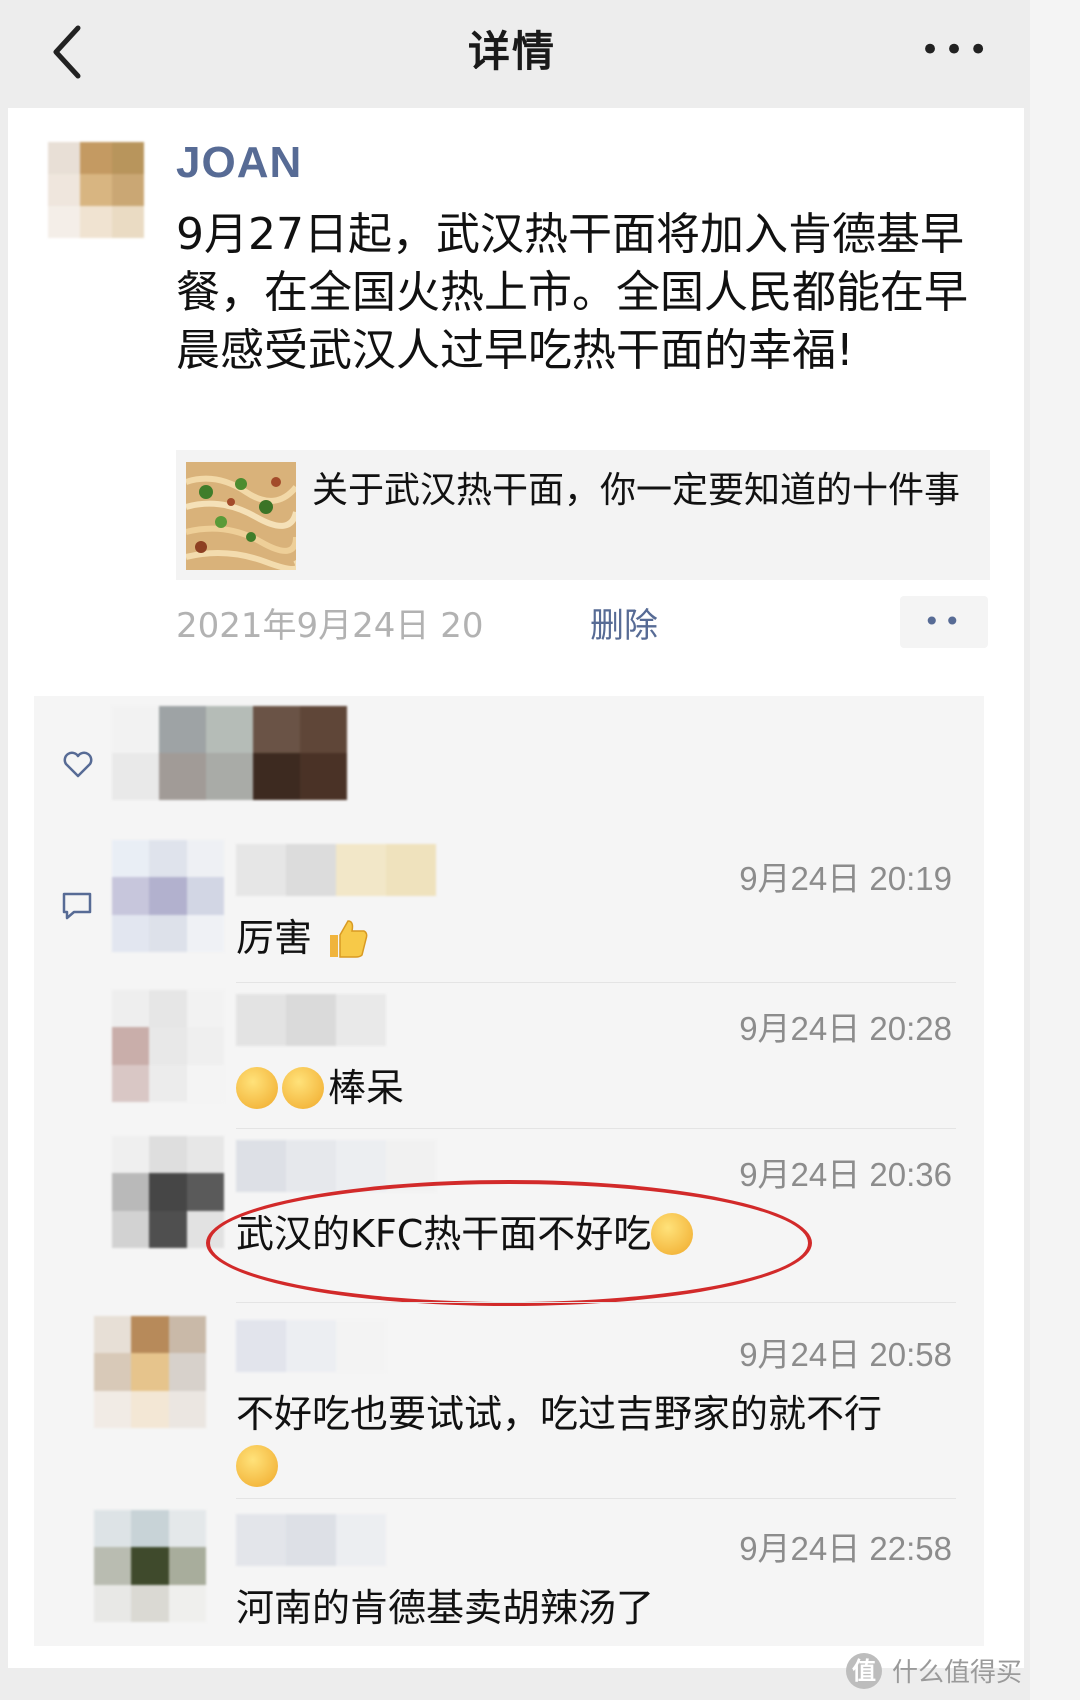  I want to click on comment-time: 9月24日 20:58, so click(845, 1354).